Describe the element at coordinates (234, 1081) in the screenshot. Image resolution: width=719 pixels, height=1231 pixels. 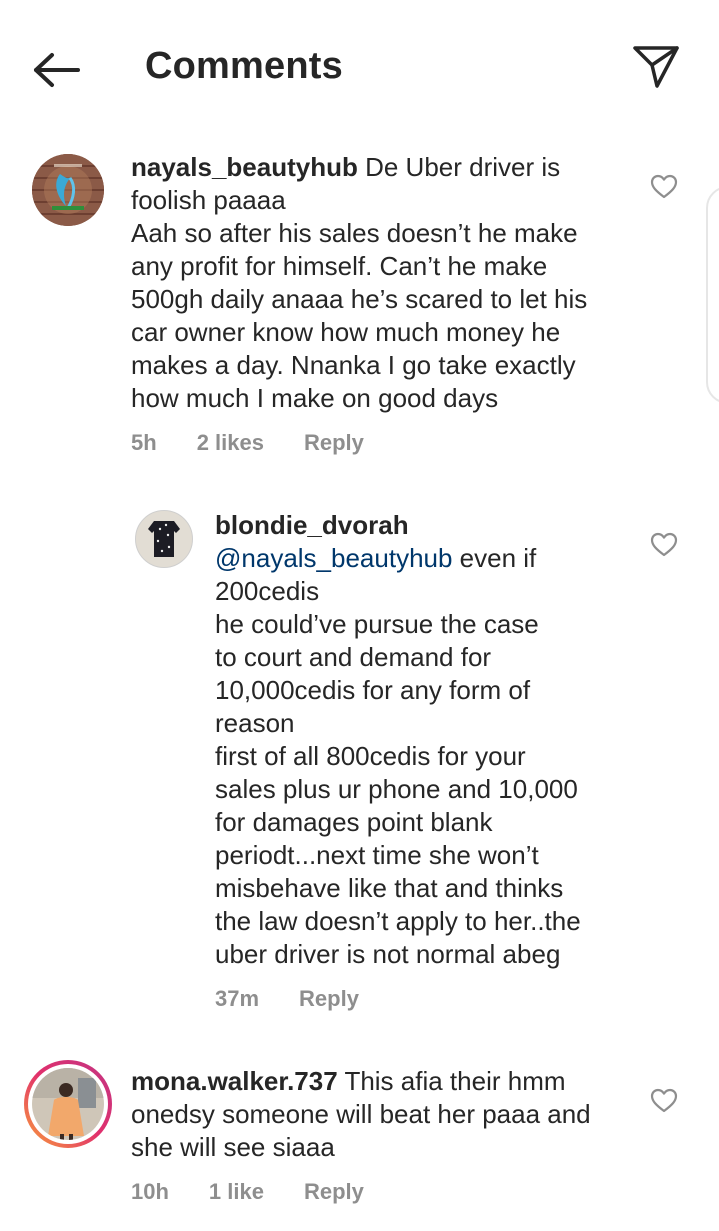
I see `comment-username: mona.walker.737` at that location.